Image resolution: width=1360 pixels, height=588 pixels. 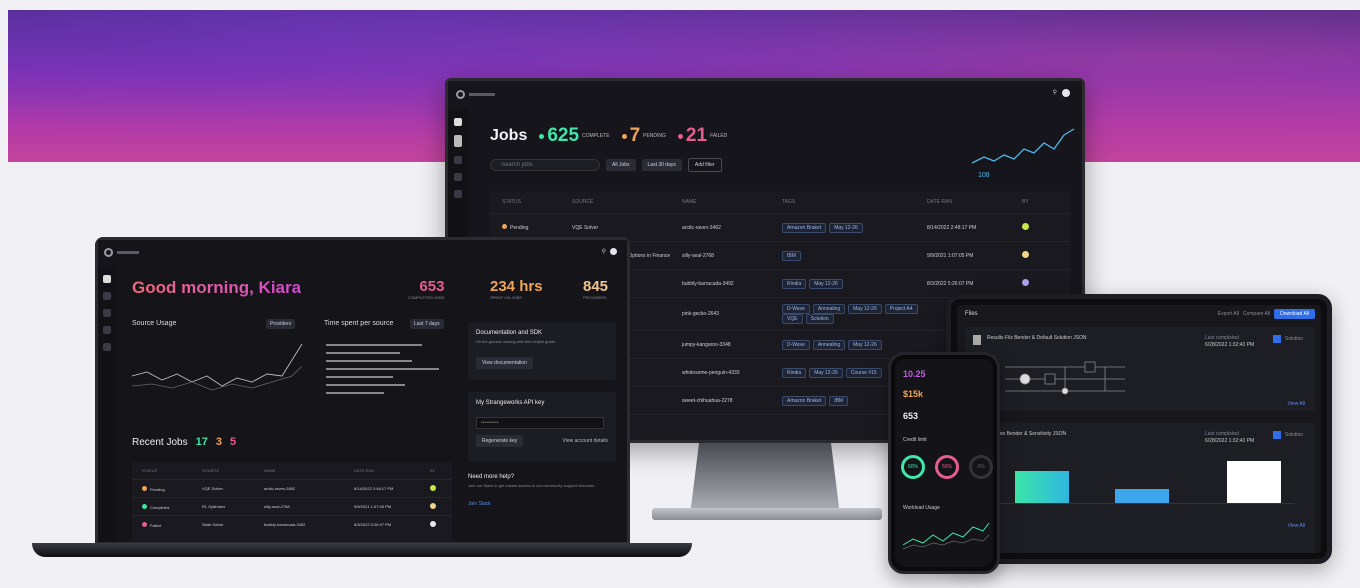 What do you see at coordinates (854, 202) in the screenshot?
I see `col-tags: TAGS` at bounding box center [854, 202].